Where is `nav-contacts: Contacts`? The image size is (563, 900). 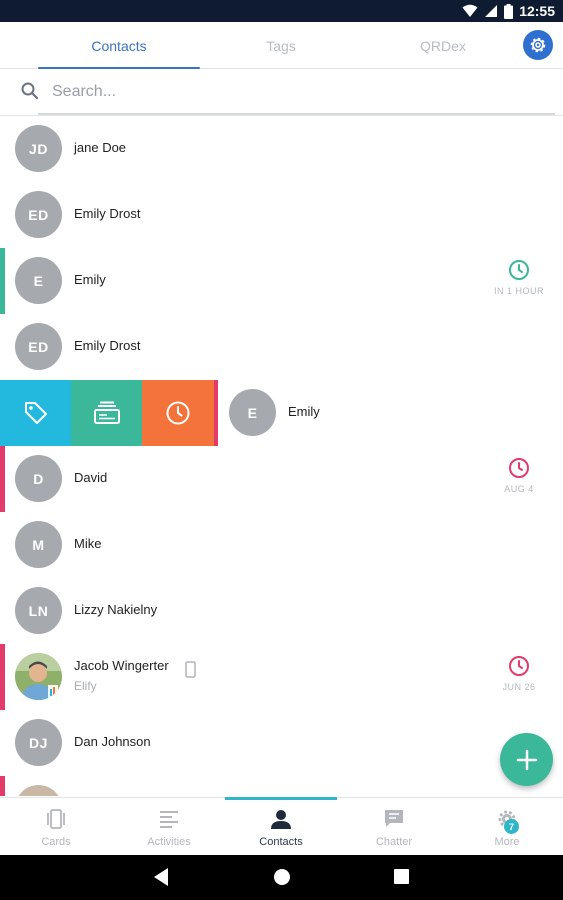 nav-contacts: Contacts is located at coordinates (281, 826).